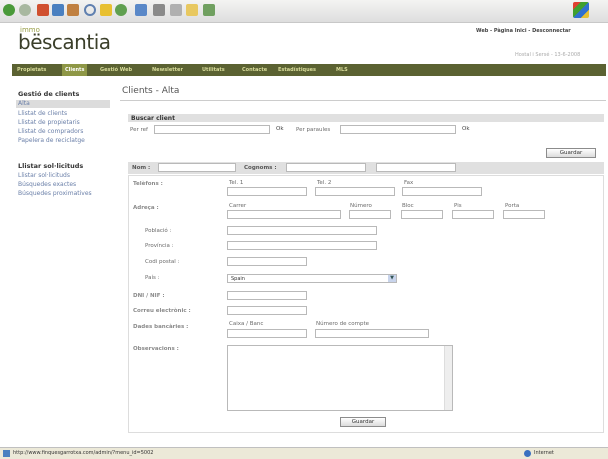  What do you see at coordinates (302, 245) in the screenshot?
I see `province-input` at bounding box center [302, 245].